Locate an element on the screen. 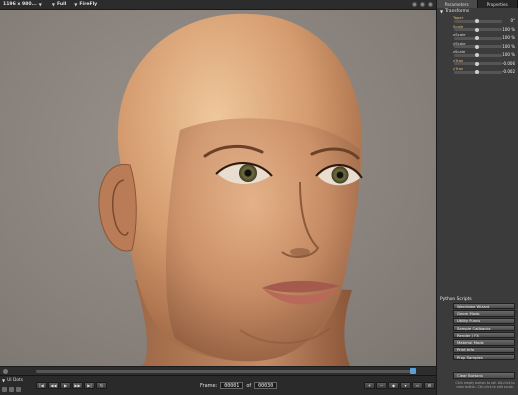  parameter-dial: Taper 0° is located at coordinates (484, 19).